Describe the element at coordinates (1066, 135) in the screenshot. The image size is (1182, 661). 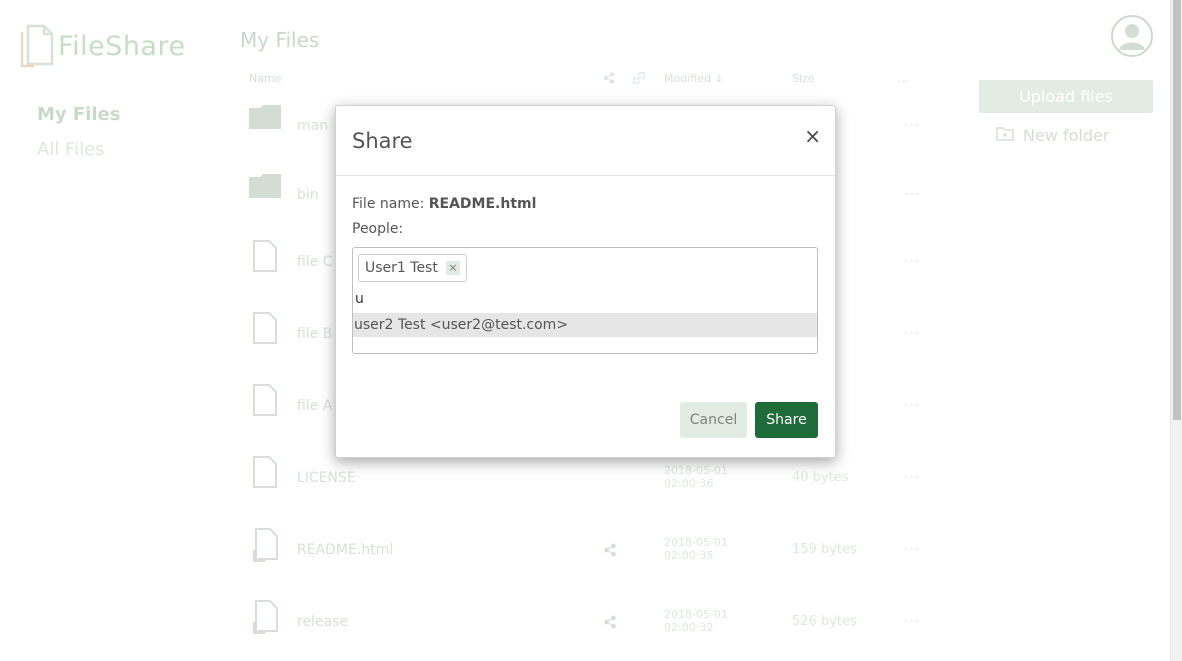
I see `new-folder-label: New folder` at that location.